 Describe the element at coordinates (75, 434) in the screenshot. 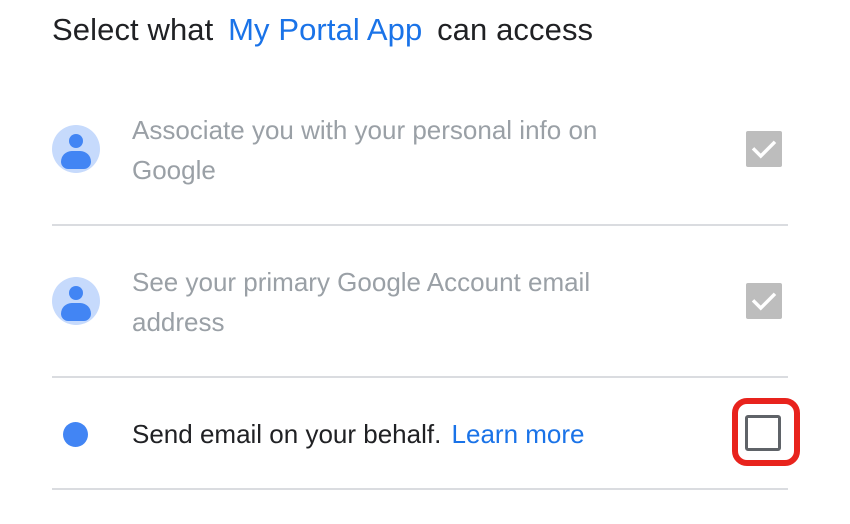

I see `blue-dot-icon` at that location.